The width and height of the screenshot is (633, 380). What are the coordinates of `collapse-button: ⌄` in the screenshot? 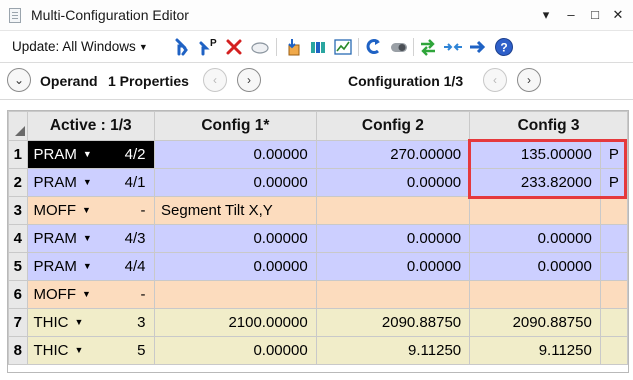 It's located at (19, 80).